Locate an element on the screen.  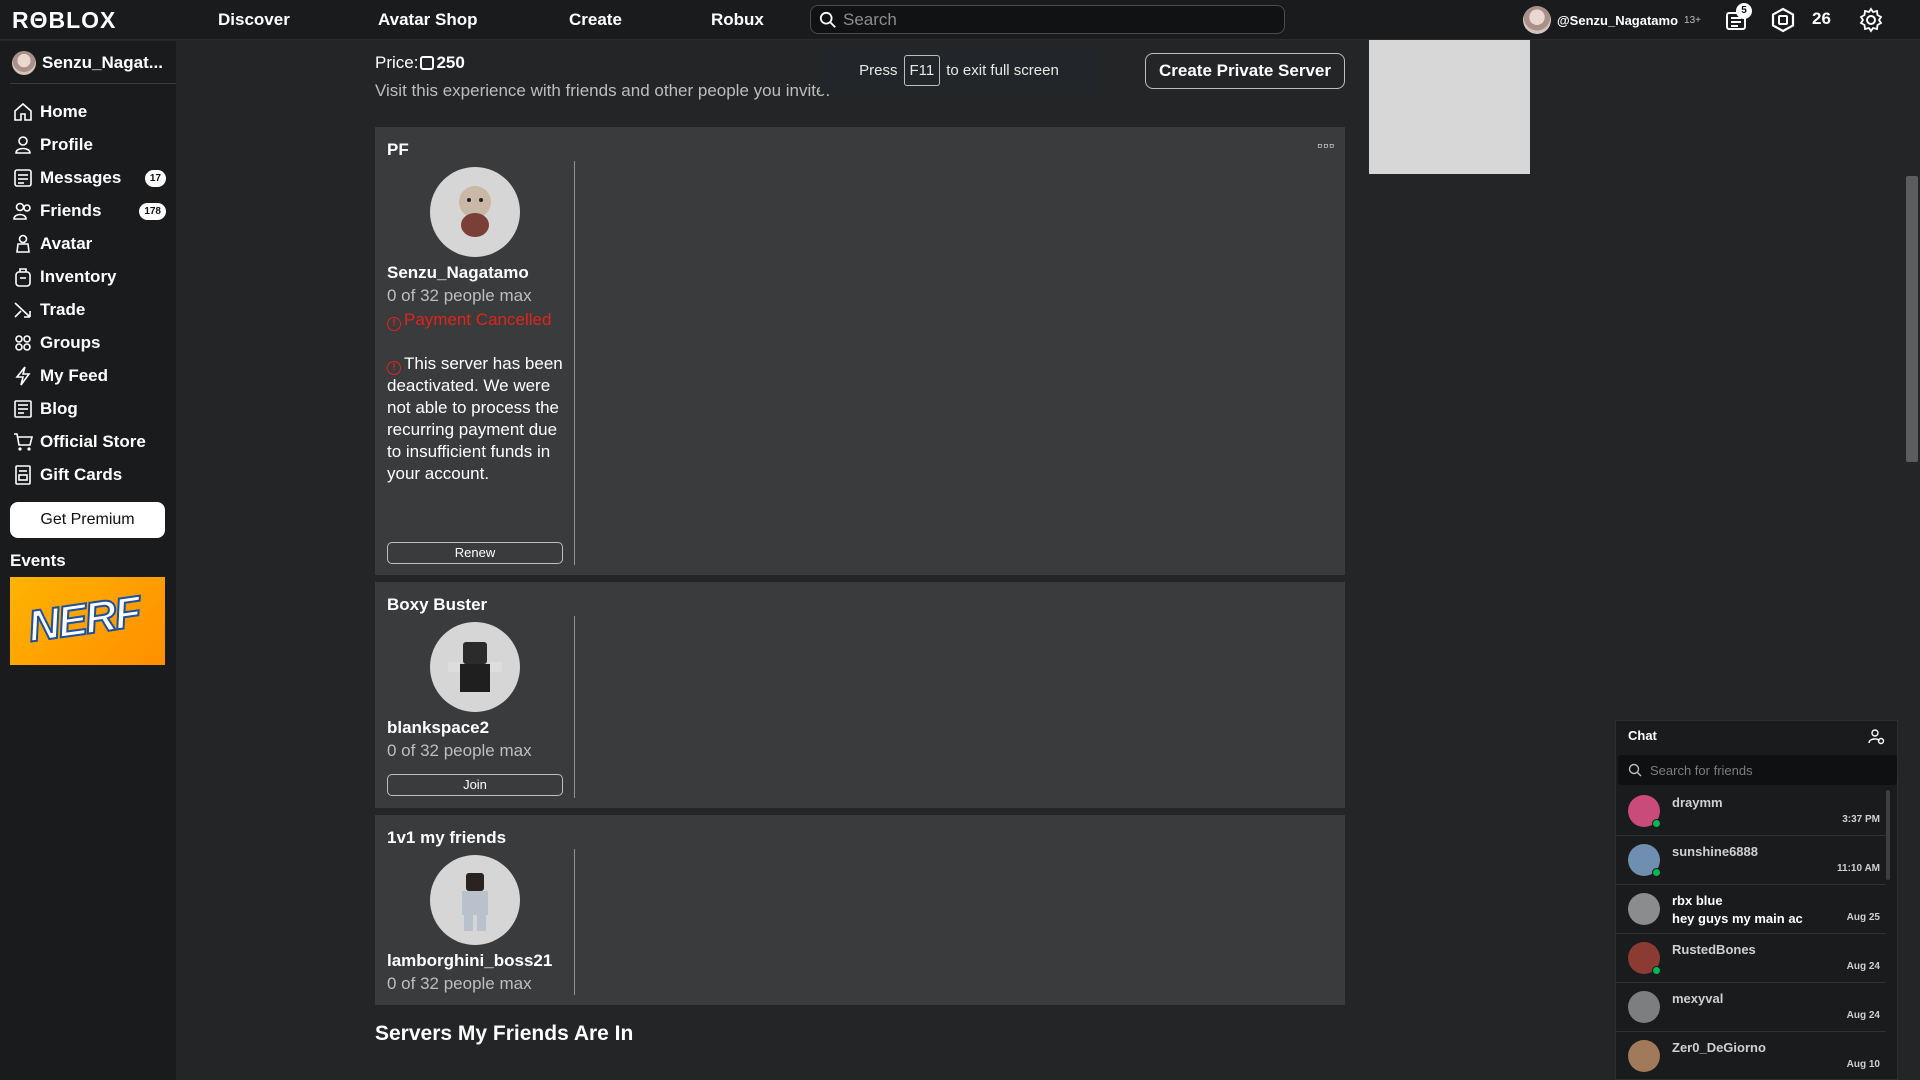
fullscreen-toast: Press F11 to exit full screen is located at coordinates (959, 70).